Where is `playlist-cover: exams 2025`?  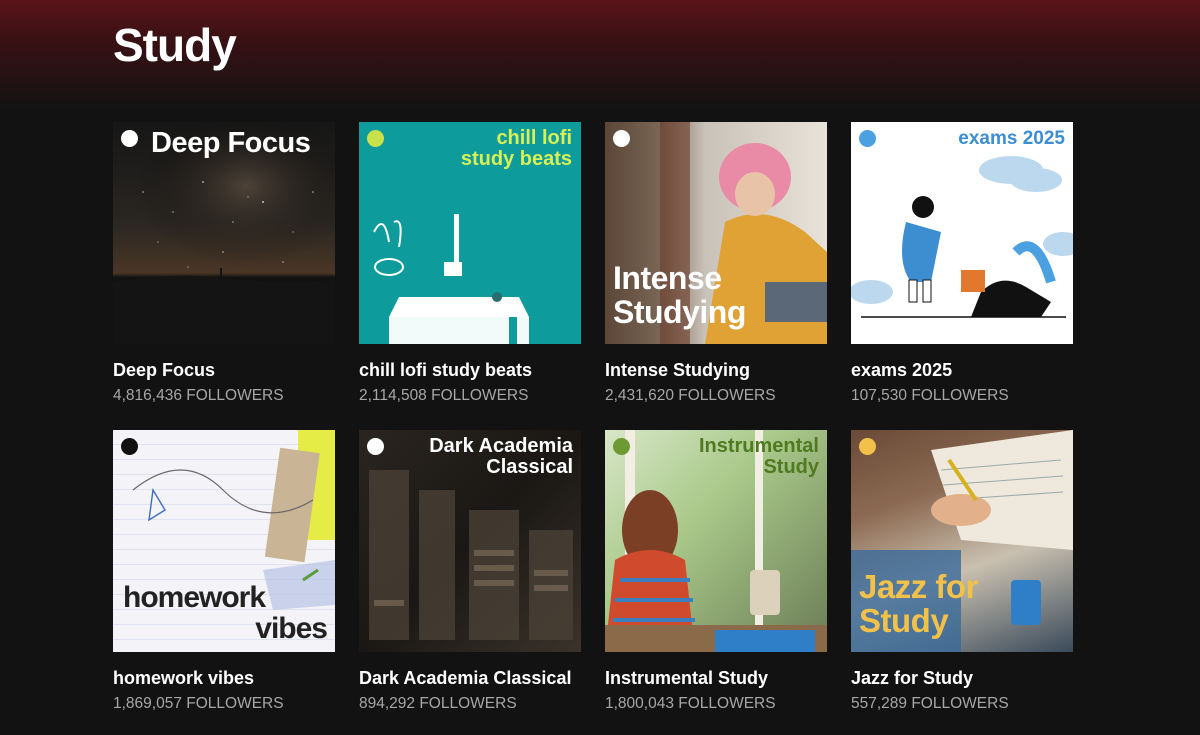 playlist-cover: exams 2025 is located at coordinates (962, 233).